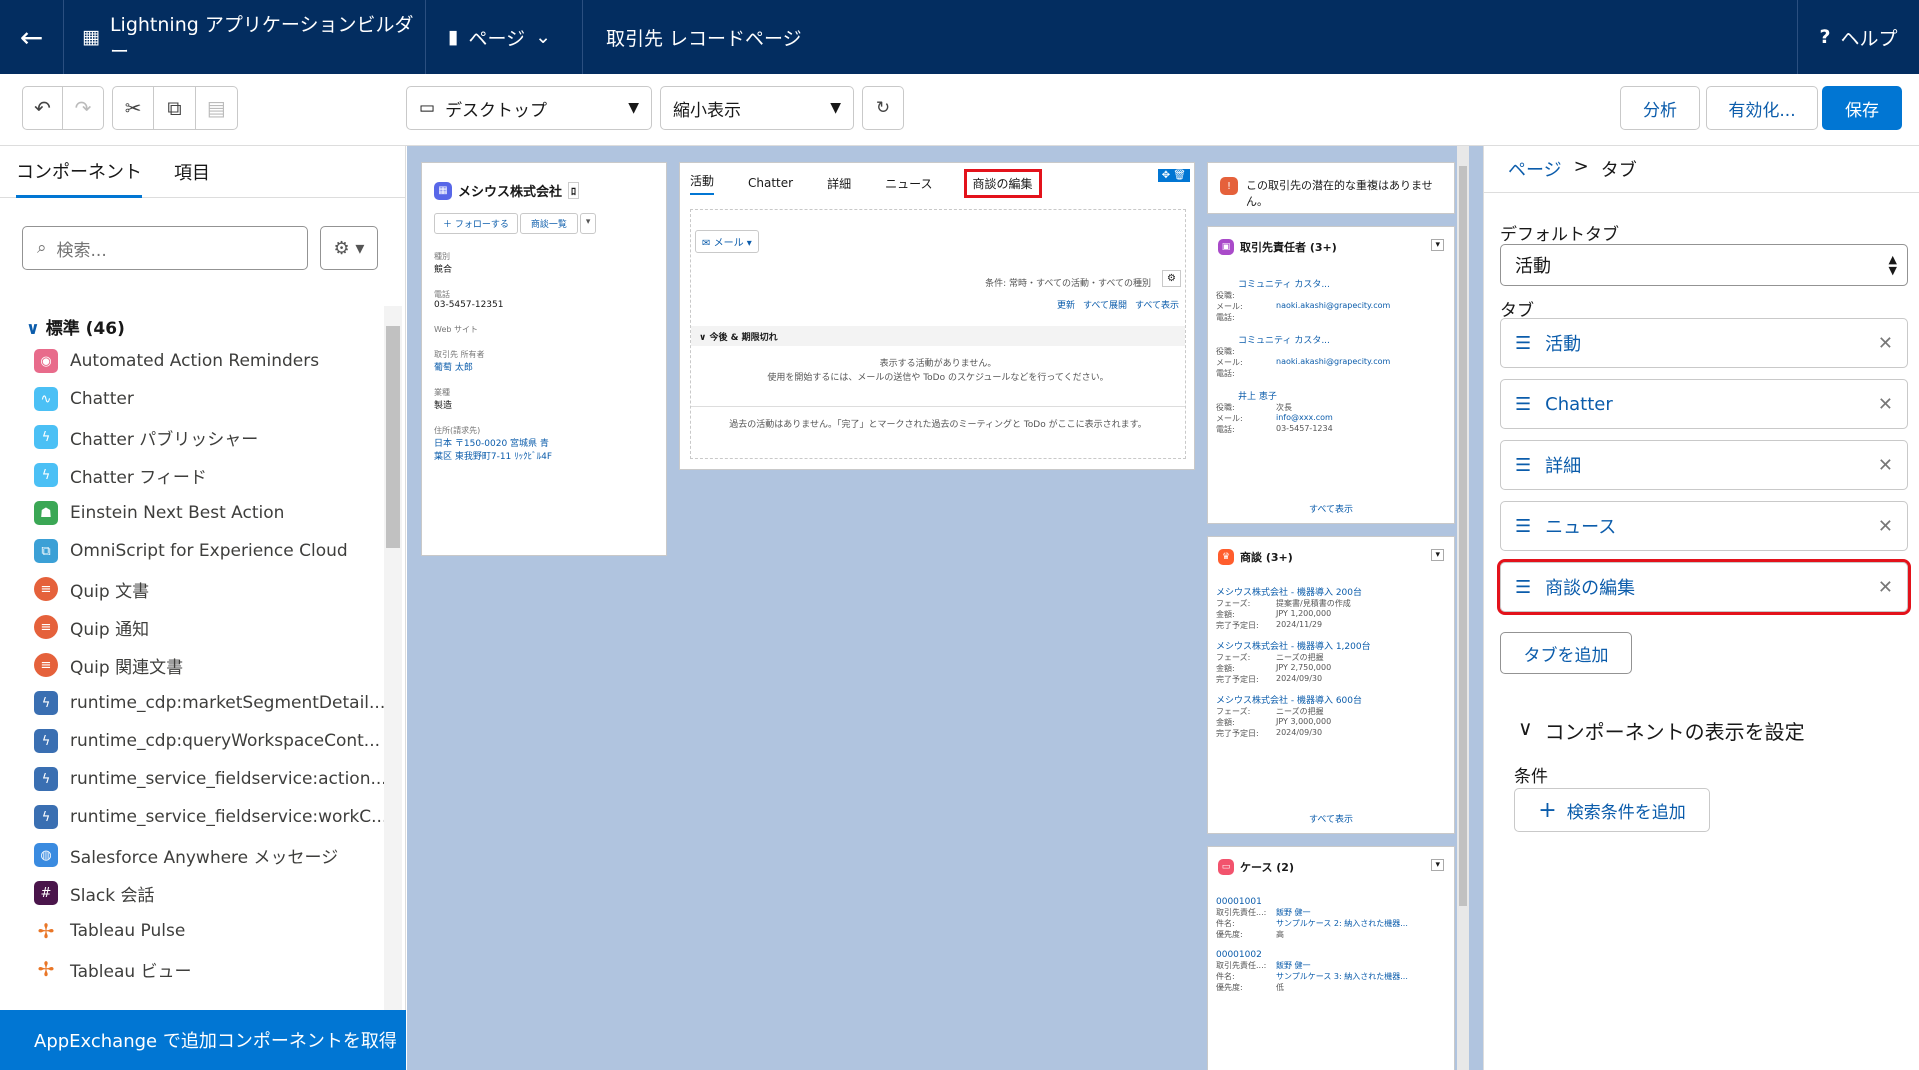  I want to click on contact-name: 井上 恵子, so click(1331, 395).